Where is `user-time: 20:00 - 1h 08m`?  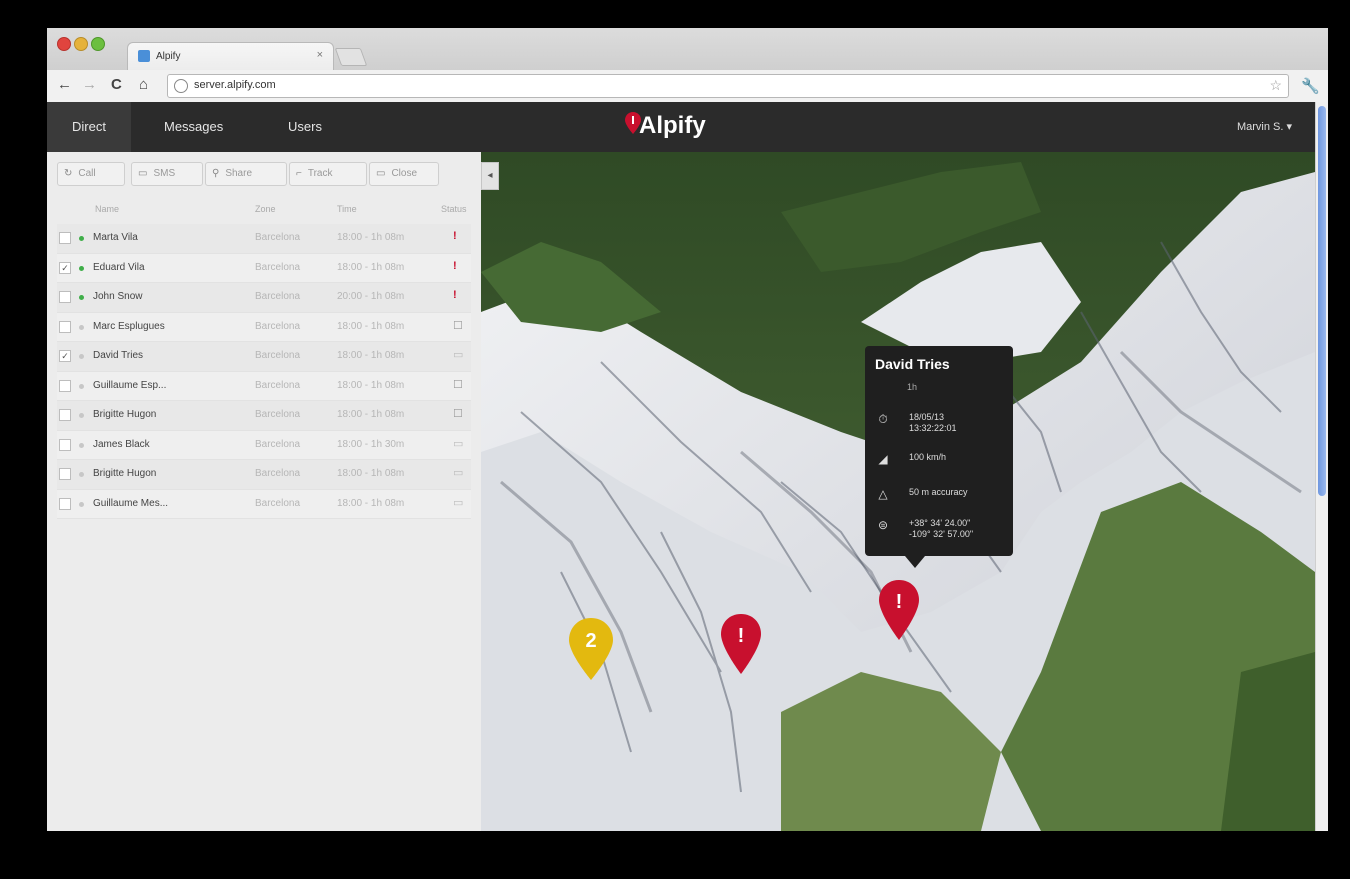 user-time: 20:00 - 1h 08m is located at coordinates (371, 296).